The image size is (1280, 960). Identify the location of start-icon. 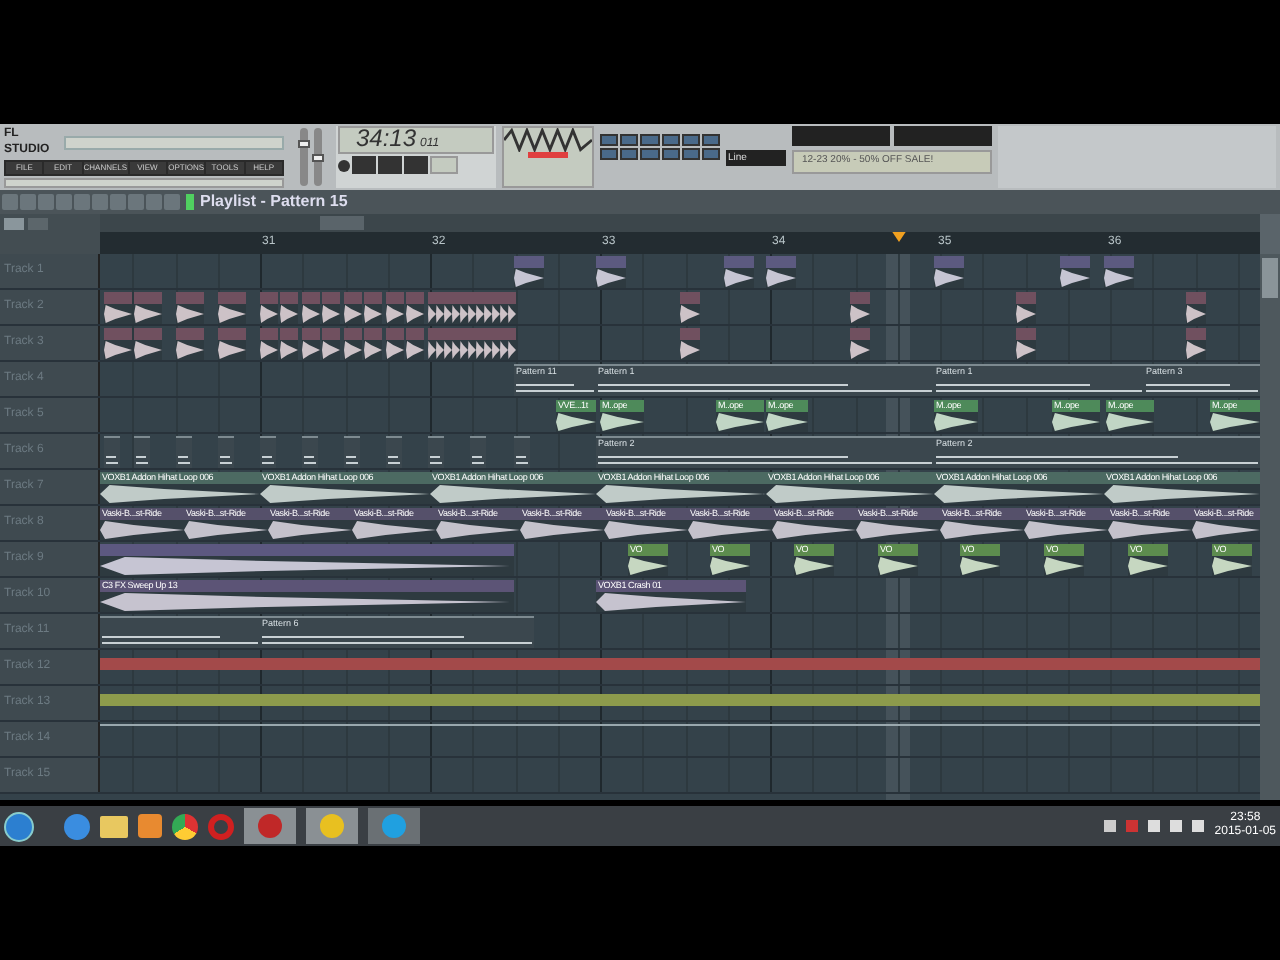
(19, 826).